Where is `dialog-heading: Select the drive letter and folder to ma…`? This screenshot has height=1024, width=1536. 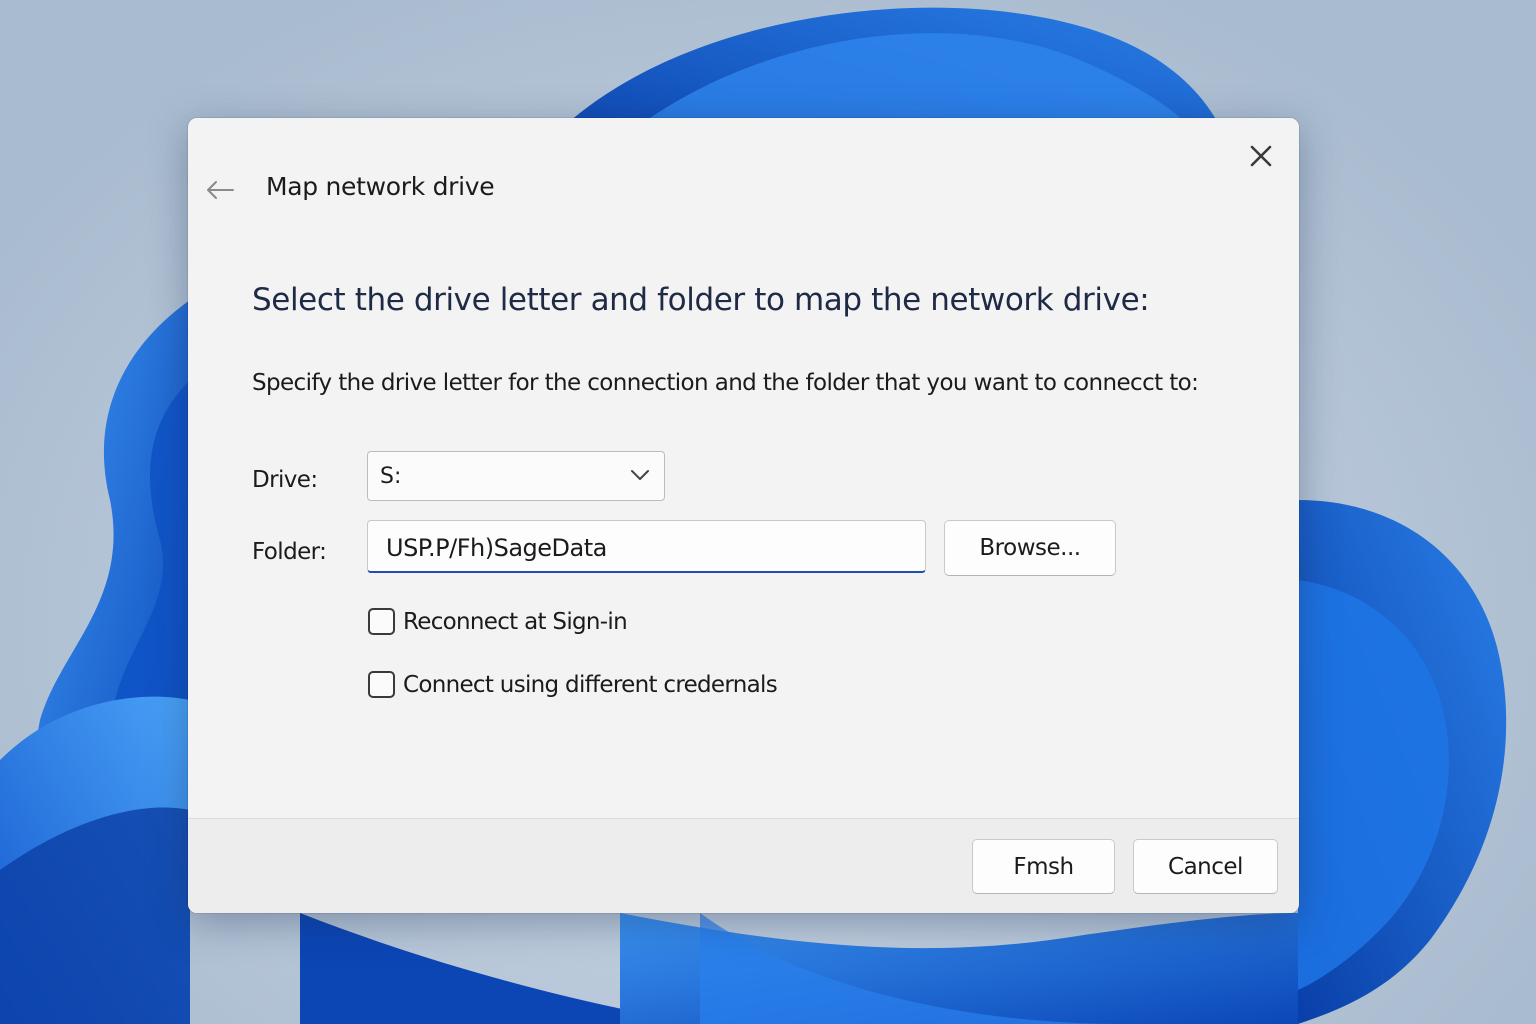
dialog-heading: Select the drive letter and folder to ma… is located at coordinates (701, 300).